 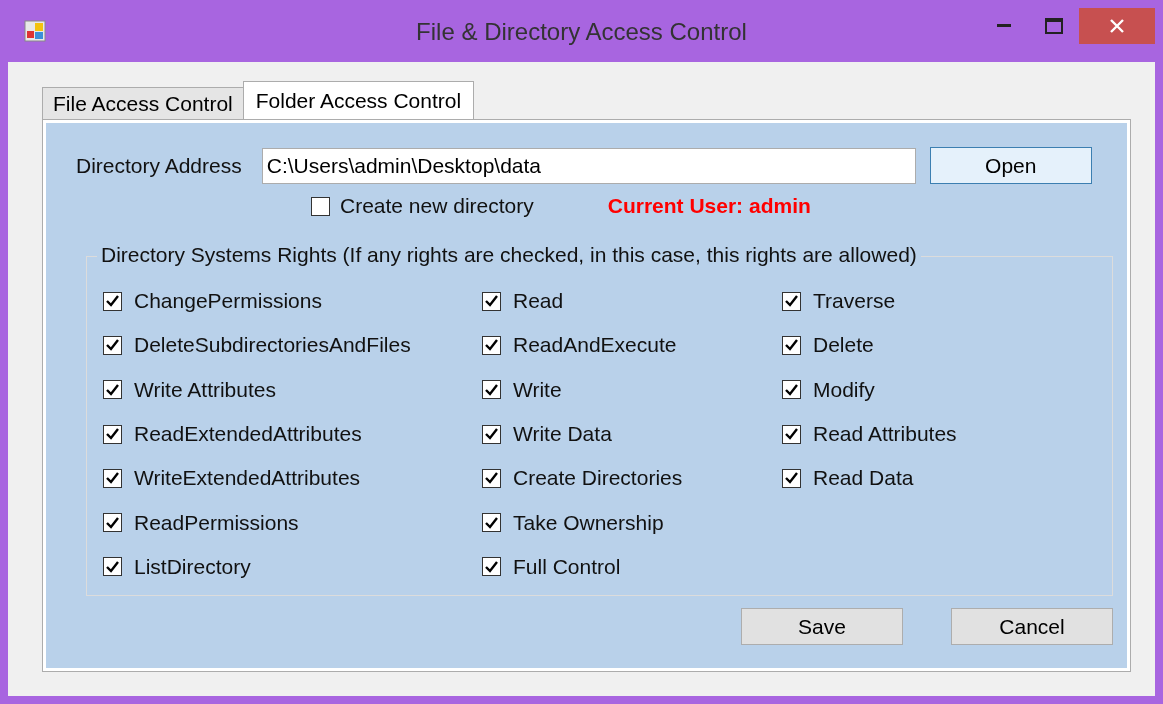 I want to click on checkbox-label: Take Ownership, so click(x=588, y=522).